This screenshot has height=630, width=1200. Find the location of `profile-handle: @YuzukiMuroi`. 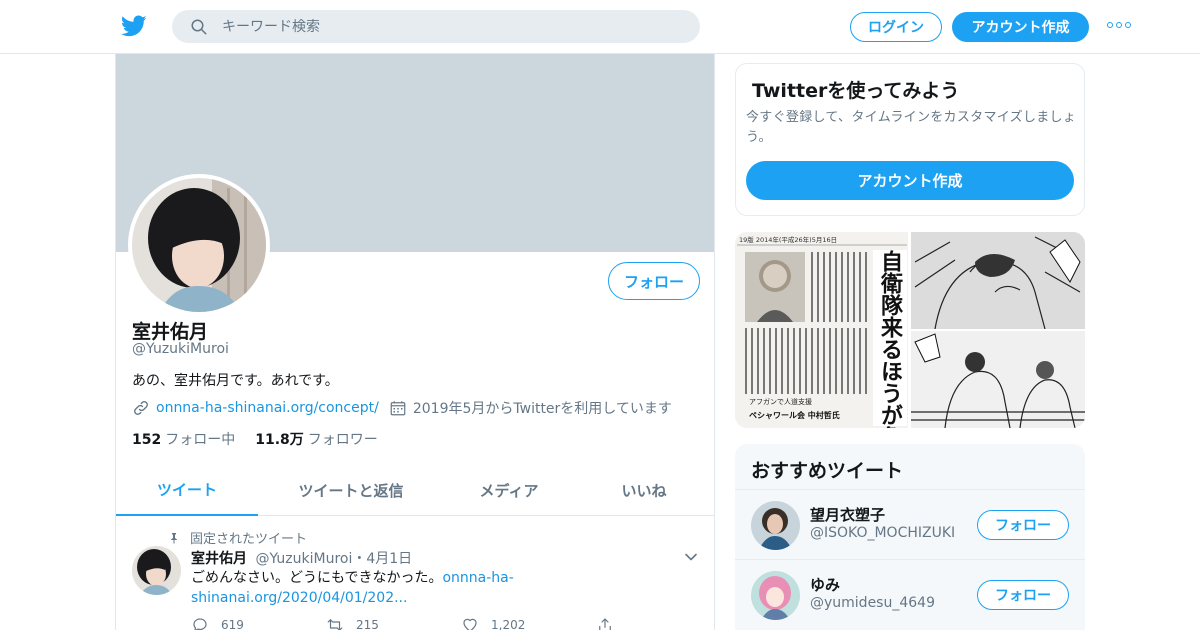

profile-handle: @YuzukiMuroi is located at coordinates (180, 349).